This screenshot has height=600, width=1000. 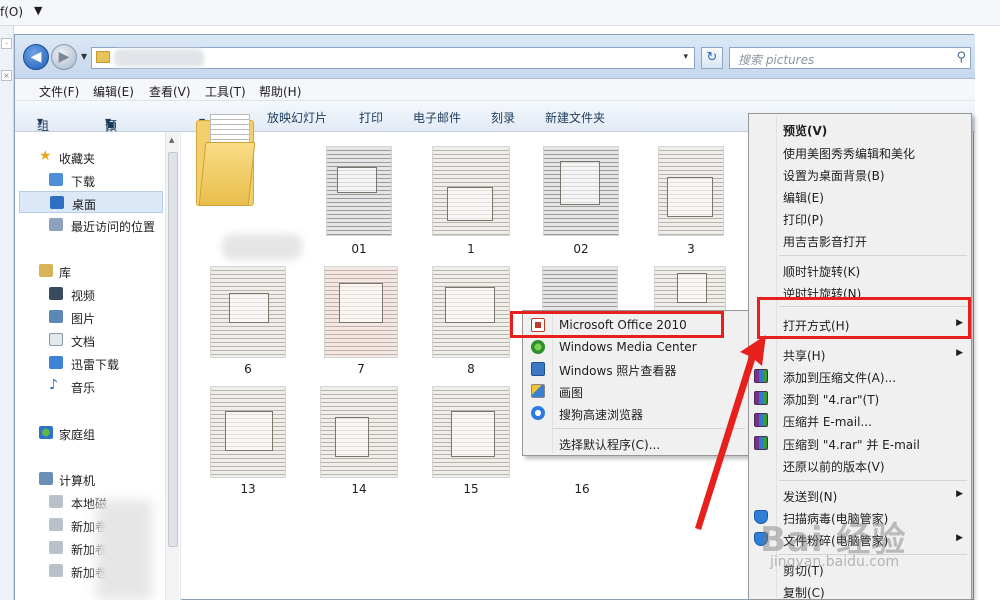 I want to click on file-thumbnail: 7, so click(x=361, y=322).